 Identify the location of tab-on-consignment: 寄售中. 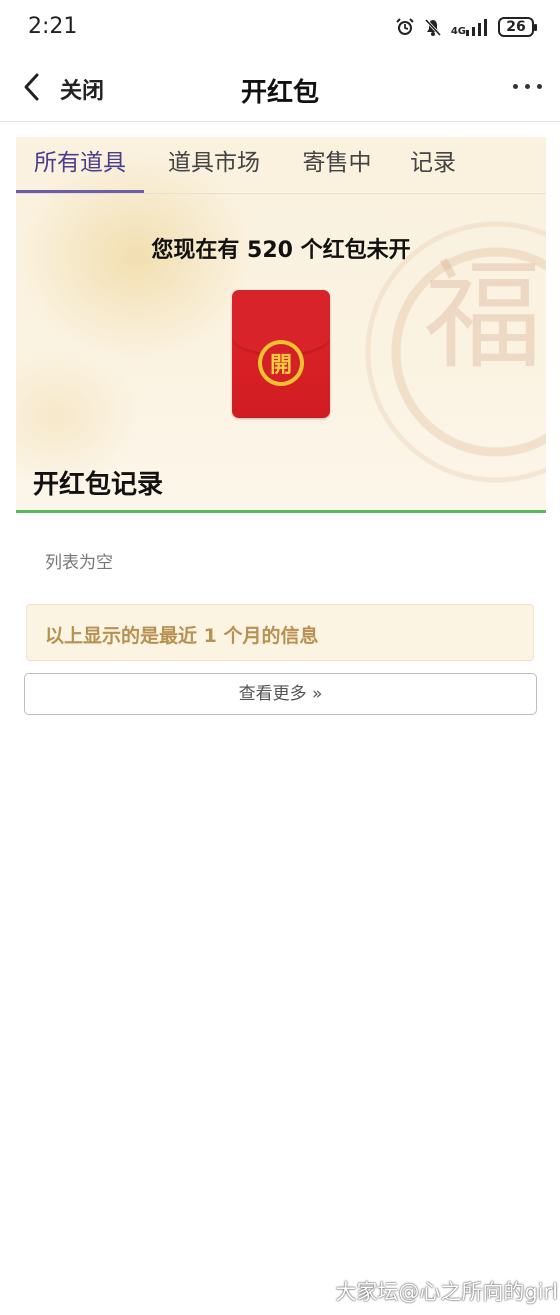
(337, 165).